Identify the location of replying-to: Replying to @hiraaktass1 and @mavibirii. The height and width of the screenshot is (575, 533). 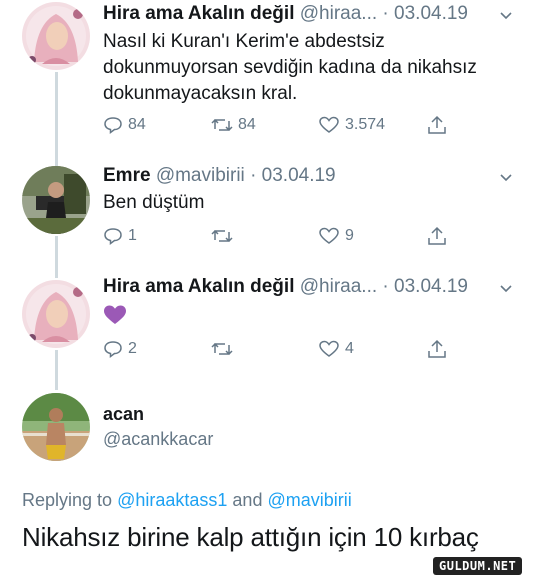
(187, 500).